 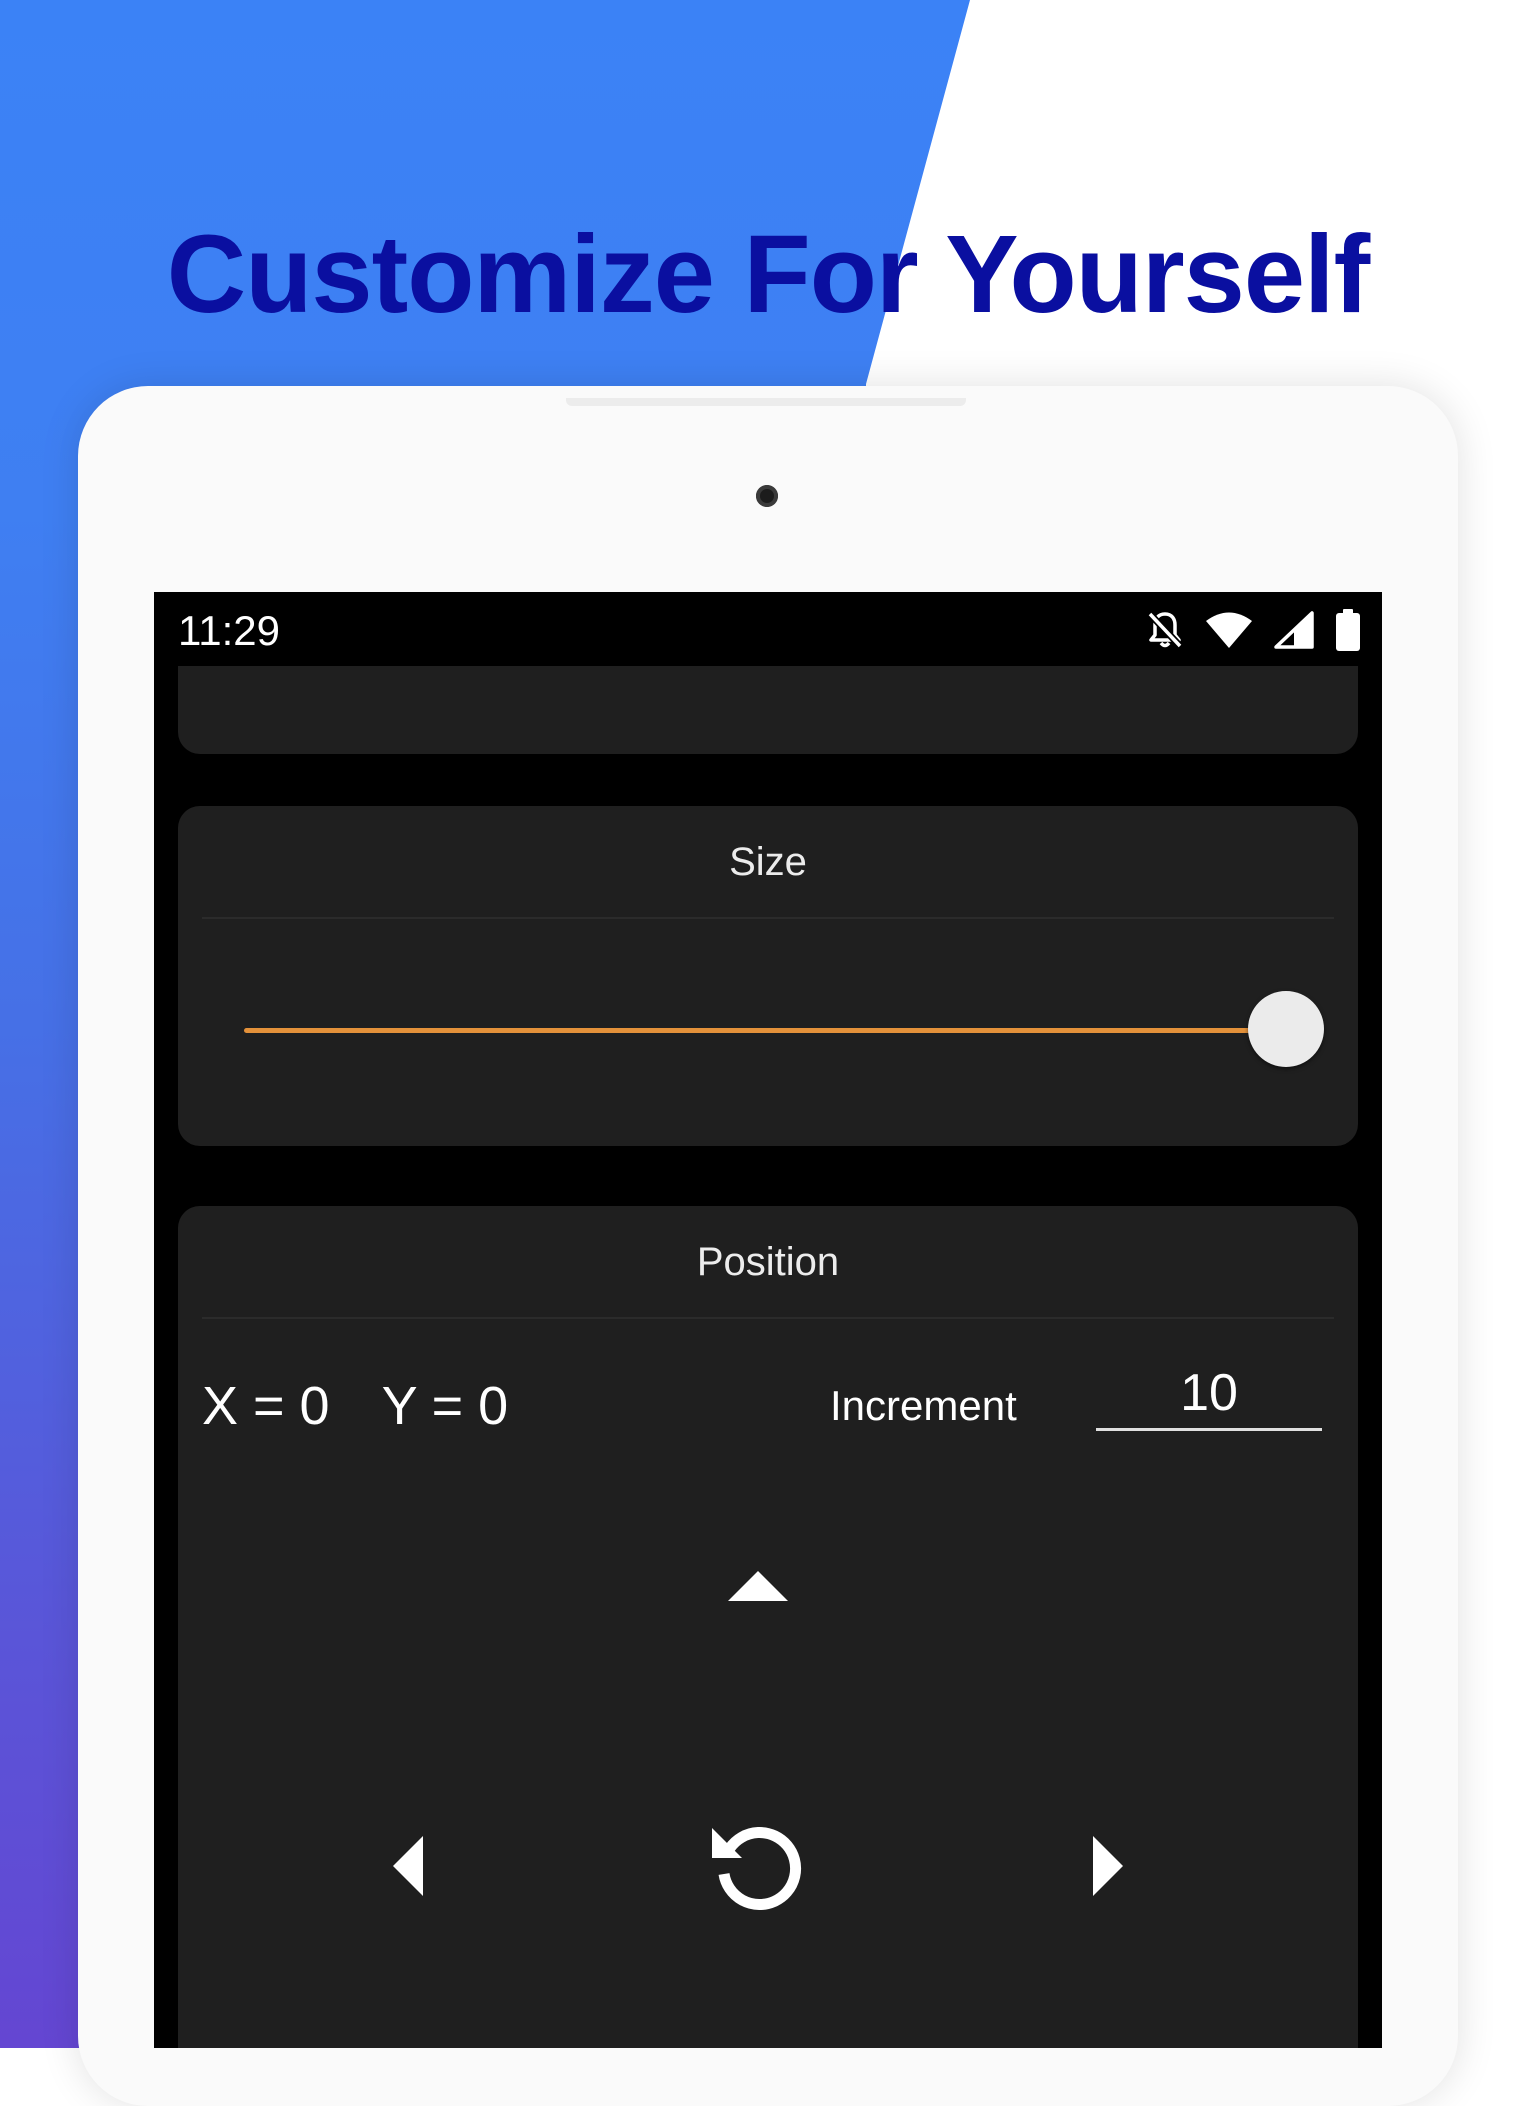 I want to click on status-icons, so click(x=1253, y=630).